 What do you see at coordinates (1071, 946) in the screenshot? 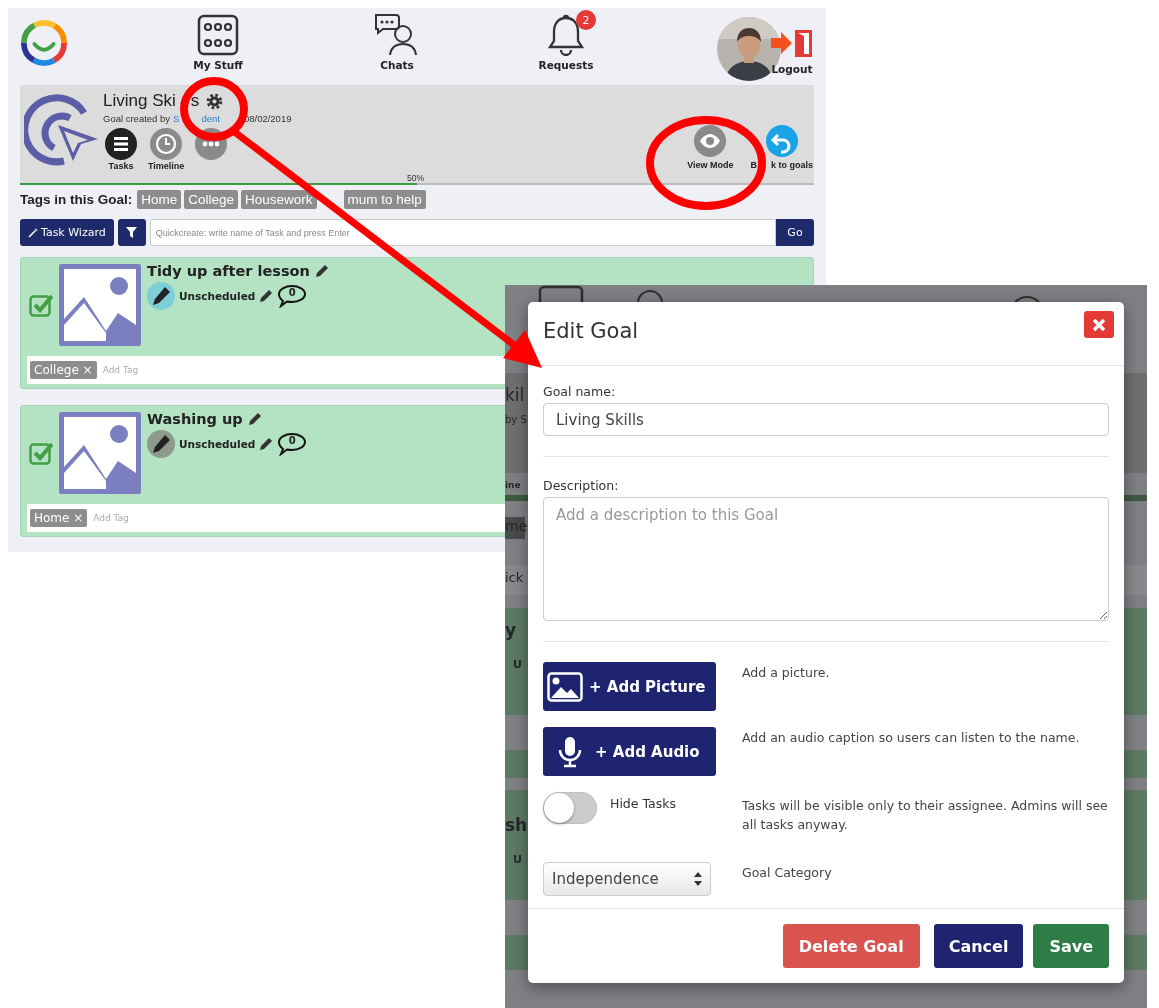
I see `save-button: Save` at bounding box center [1071, 946].